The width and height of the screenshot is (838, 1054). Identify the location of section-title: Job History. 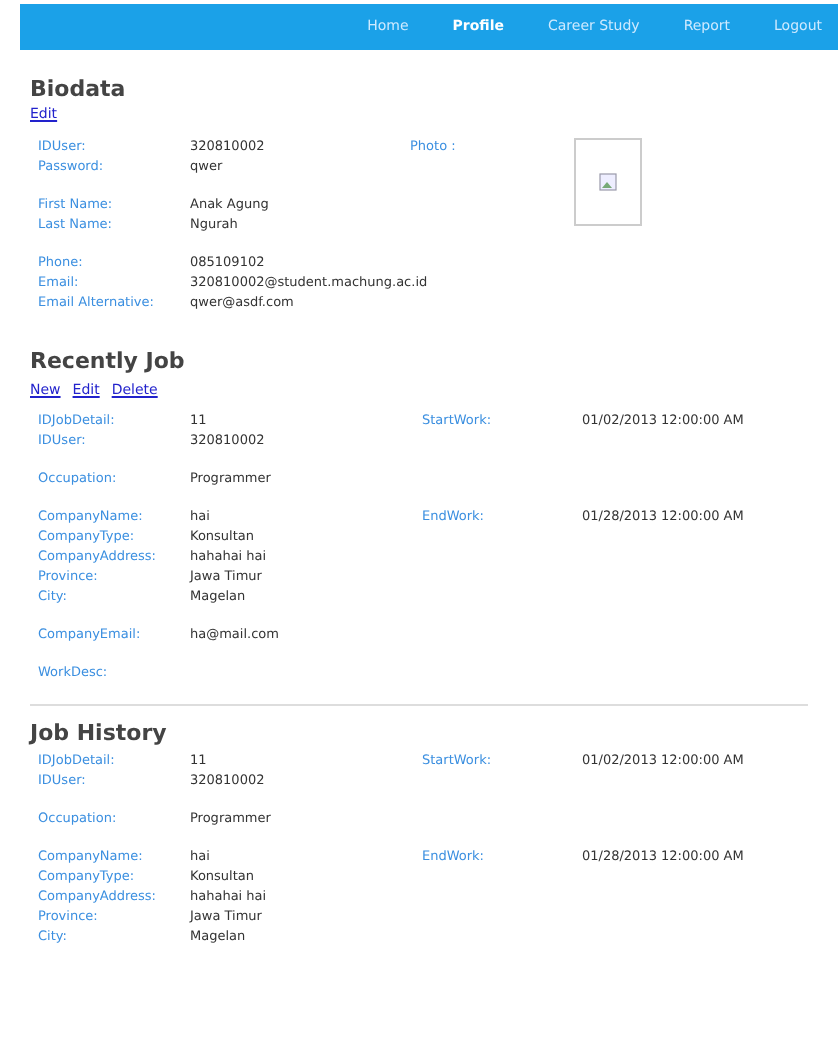
(99, 733).